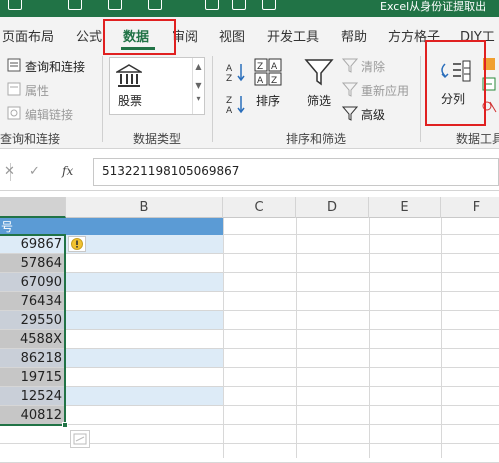 This screenshot has height=463, width=499. Describe the element at coordinates (373, 114) in the screenshot. I see `advanced-button: 高级` at that location.